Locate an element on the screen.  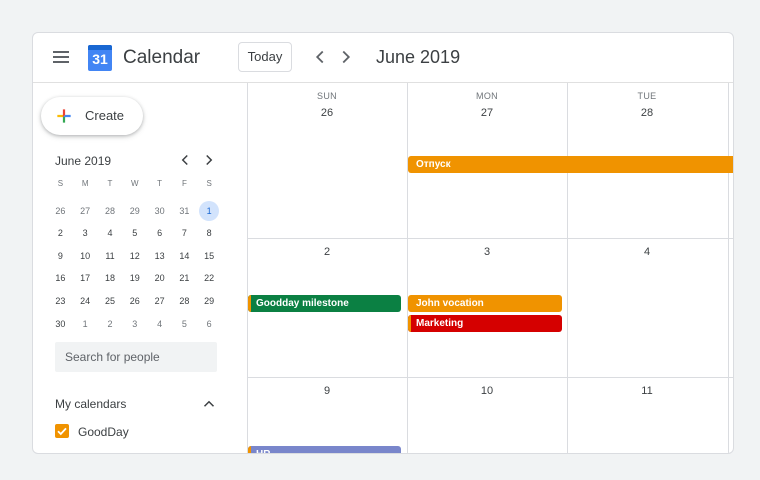
event-title: Отпуск is located at coordinates (433, 164).